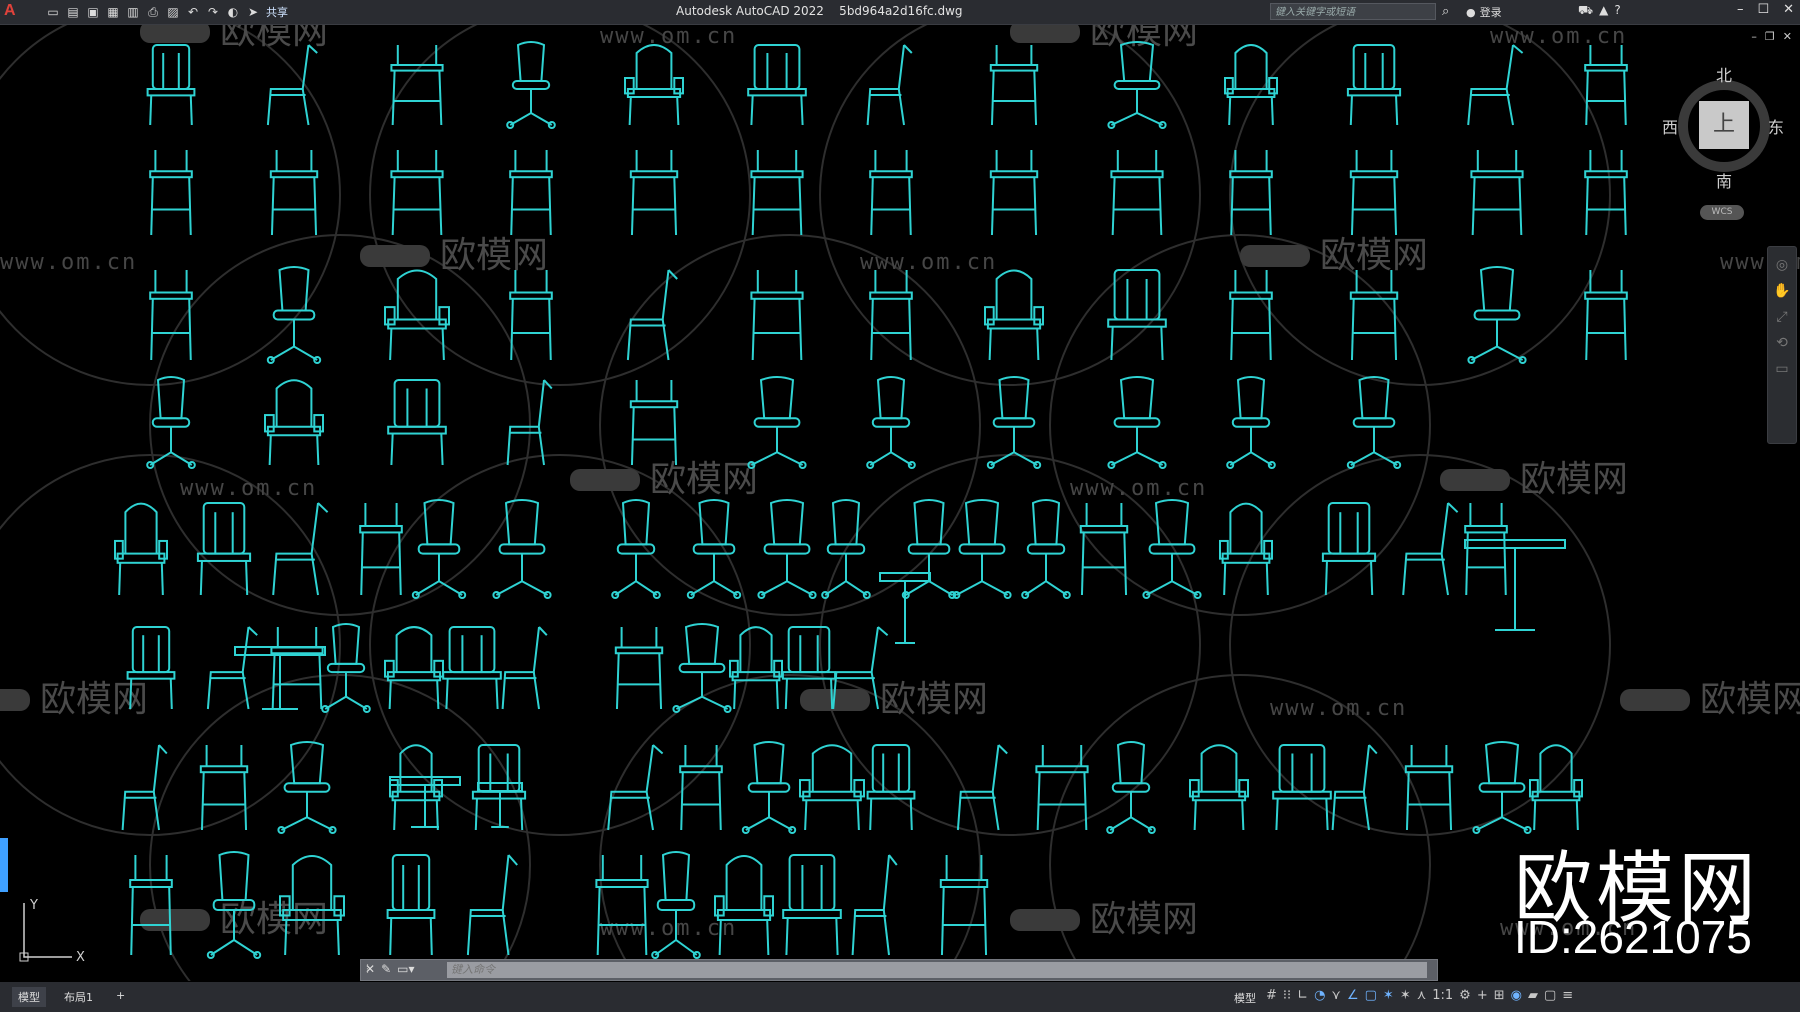  What do you see at coordinates (193, 12) in the screenshot?
I see `undo-icon: ↶` at bounding box center [193, 12].